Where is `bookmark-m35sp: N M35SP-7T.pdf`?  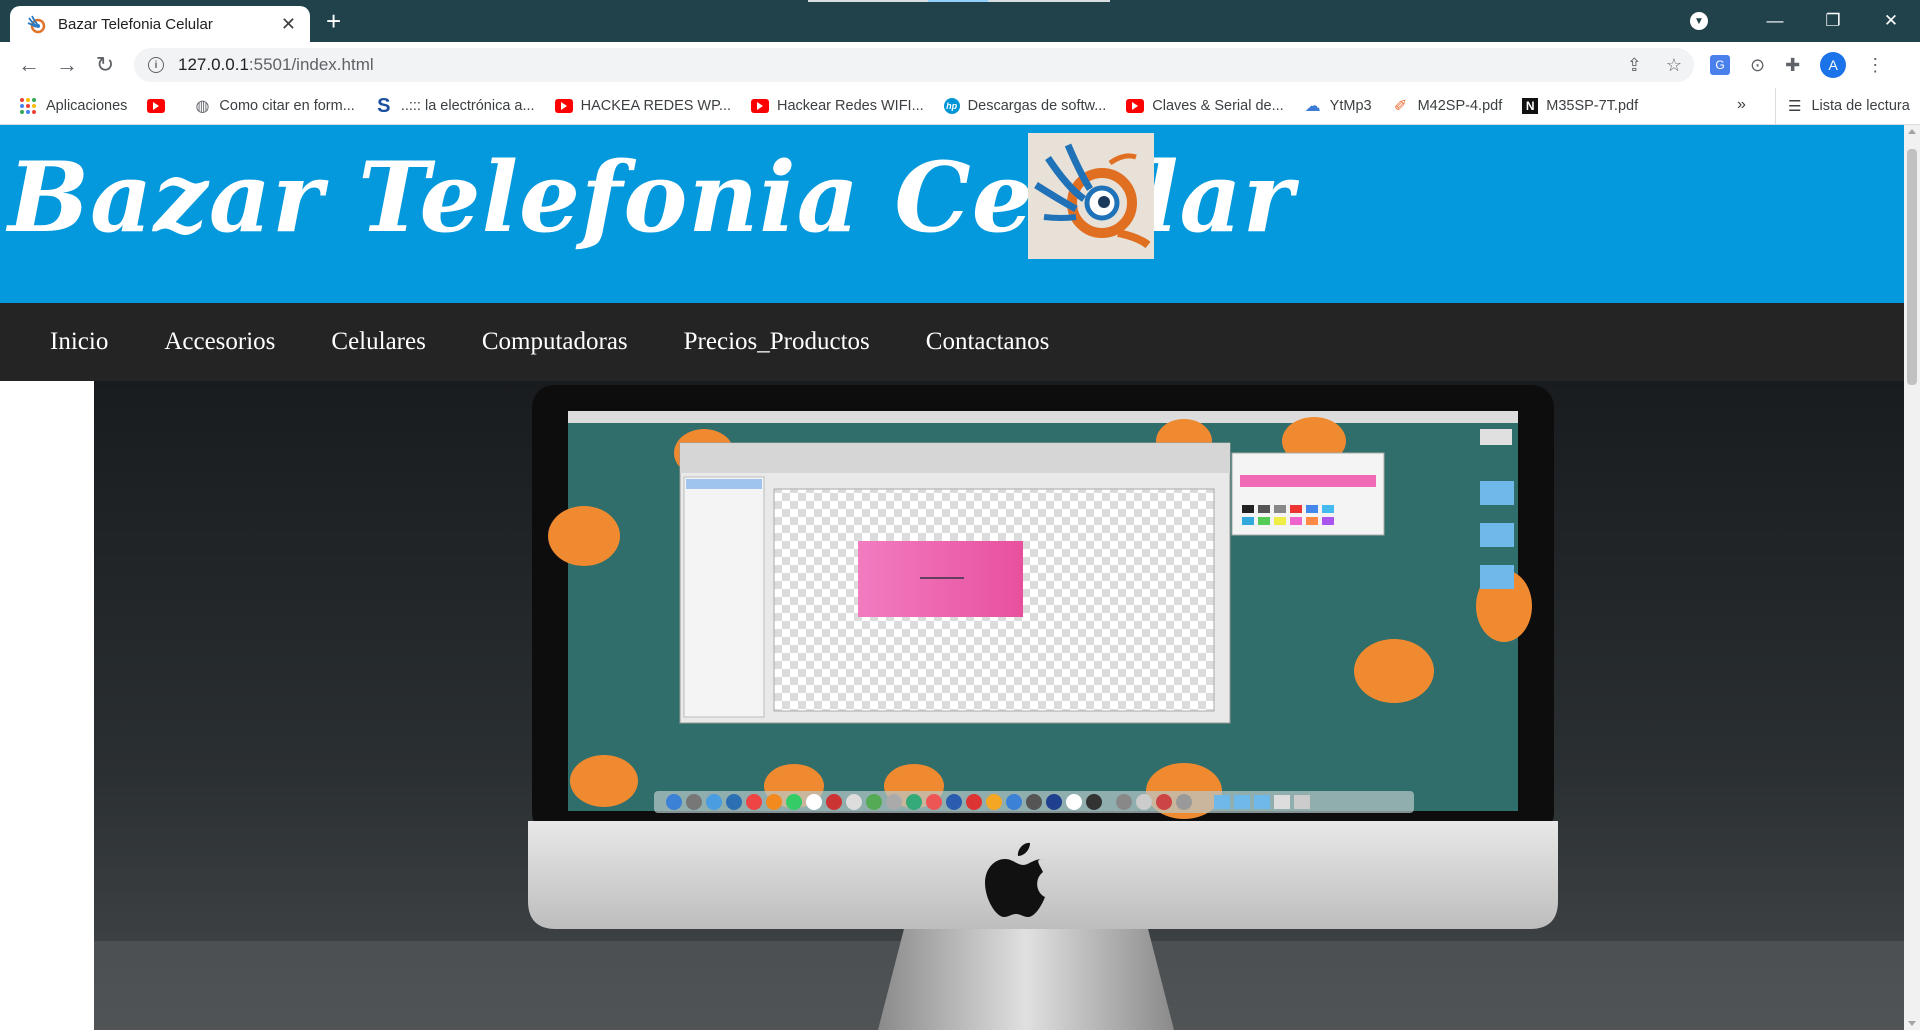
bookmark-m35sp: N M35SP-7T.pdf is located at coordinates (1580, 106).